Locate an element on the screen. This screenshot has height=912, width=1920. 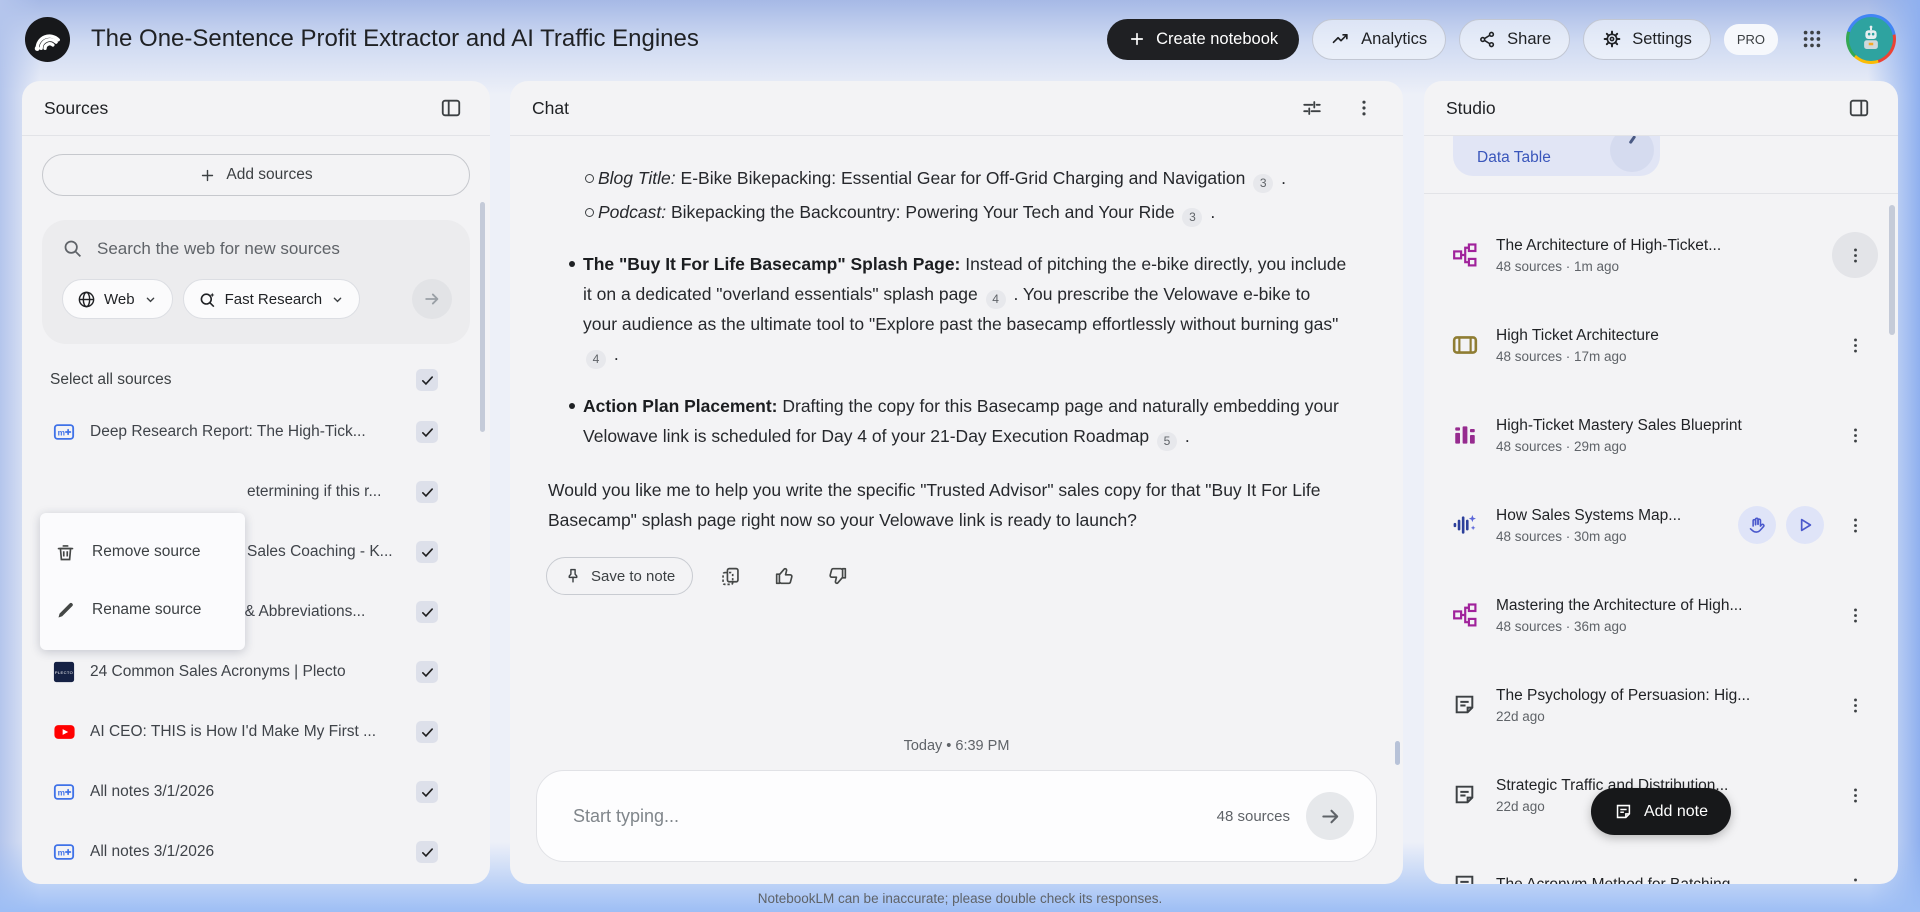
pin-icon is located at coordinates (573, 576).